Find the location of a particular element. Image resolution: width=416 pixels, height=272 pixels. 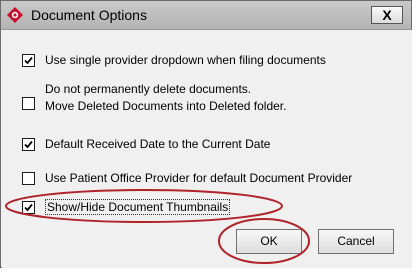

close-button: X is located at coordinates (387, 15).